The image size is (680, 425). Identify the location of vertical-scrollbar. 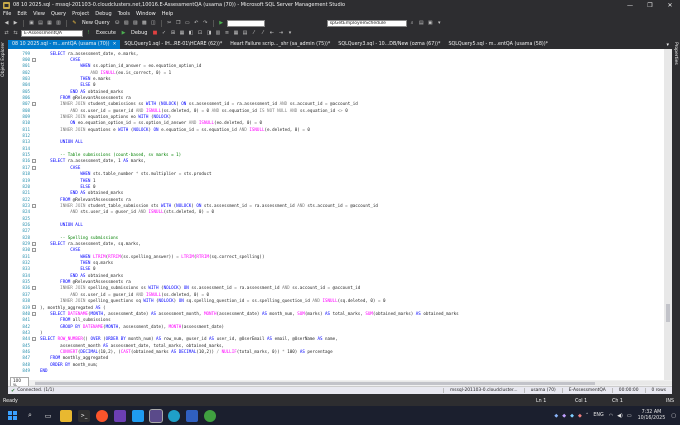
(668, 214).